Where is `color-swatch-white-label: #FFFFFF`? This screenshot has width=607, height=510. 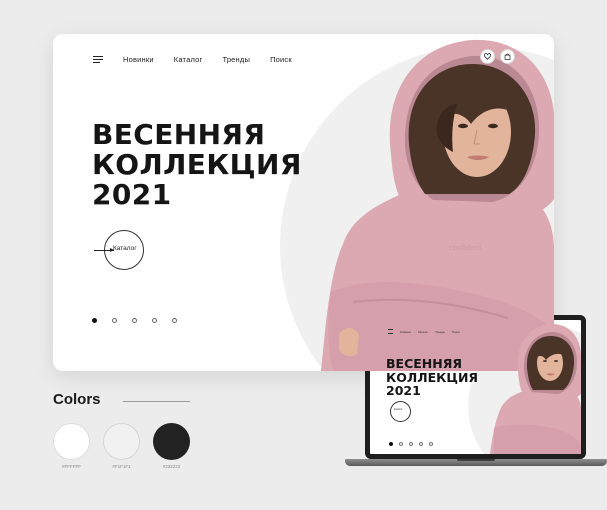
color-swatch-white-label: #FFFFFF is located at coordinates (71, 466).